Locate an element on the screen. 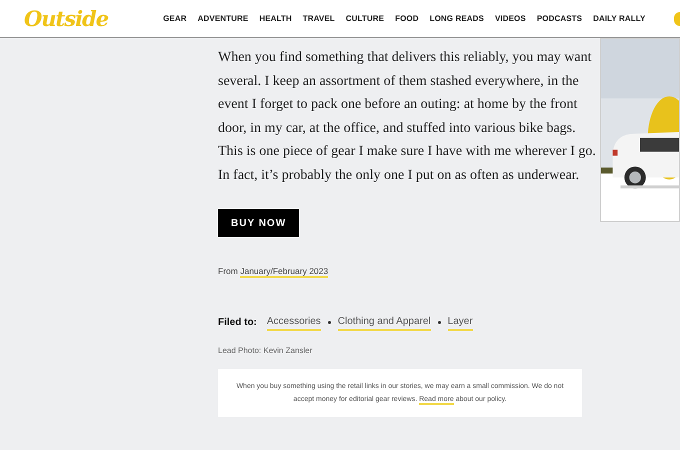 This screenshot has height=450, width=680. photo-credit: Lead Photo: Kevin Zansler is located at coordinates (266, 350).